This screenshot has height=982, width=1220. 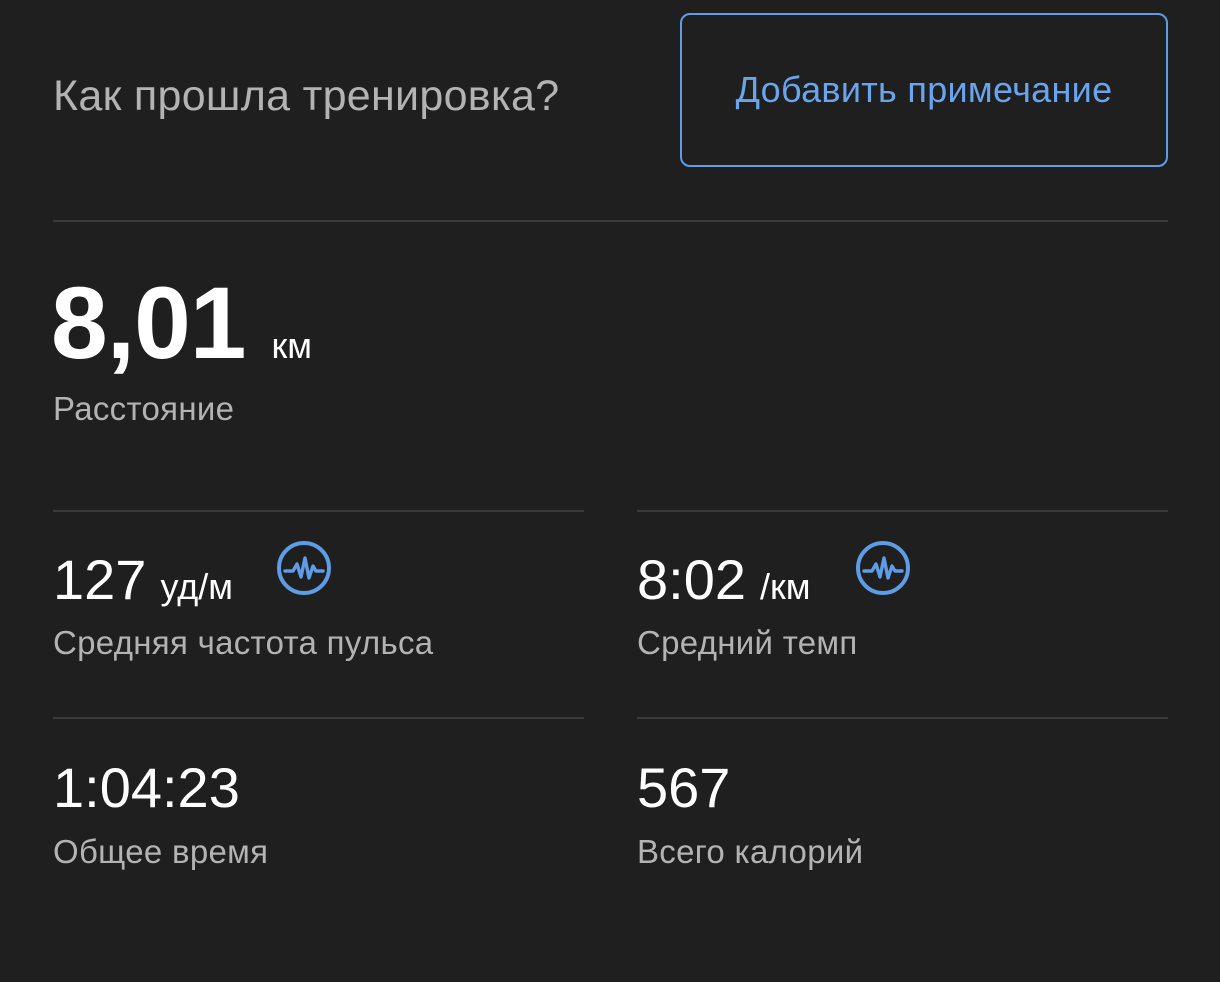 What do you see at coordinates (149, 323) in the screenshot?
I see `distance-value: 8,01` at bounding box center [149, 323].